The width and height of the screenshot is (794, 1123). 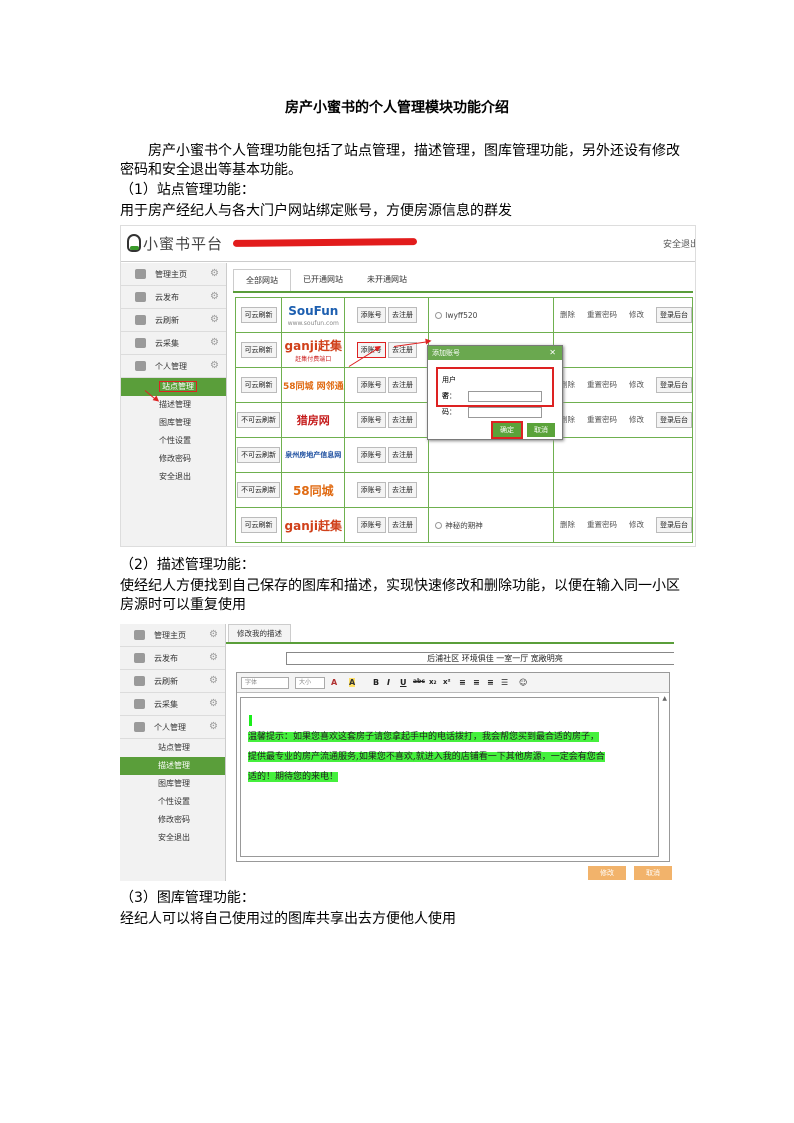 What do you see at coordinates (607, 873) in the screenshot?
I see `modify-button: 修改` at bounding box center [607, 873].